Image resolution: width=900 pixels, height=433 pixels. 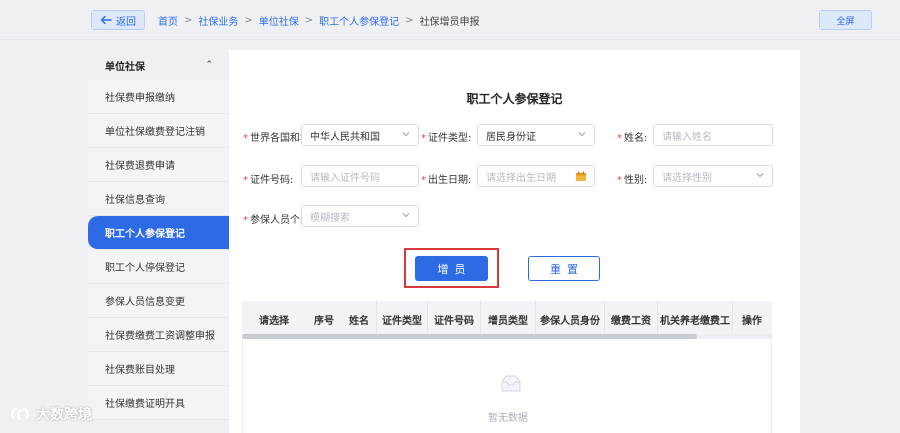 I want to click on country-select: 中华人民共和国, so click(x=360, y=135).